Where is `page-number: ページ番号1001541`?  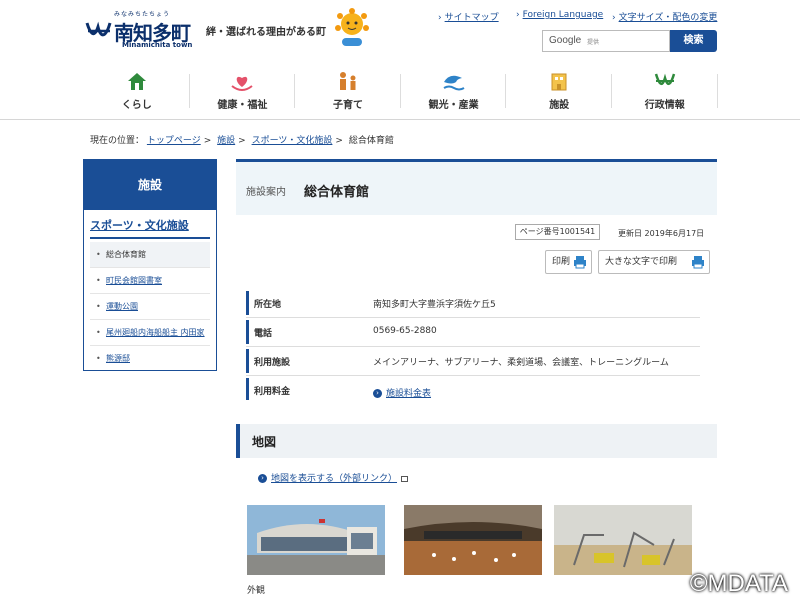
page-number: ページ番号1001541 is located at coordinates (557, 232).